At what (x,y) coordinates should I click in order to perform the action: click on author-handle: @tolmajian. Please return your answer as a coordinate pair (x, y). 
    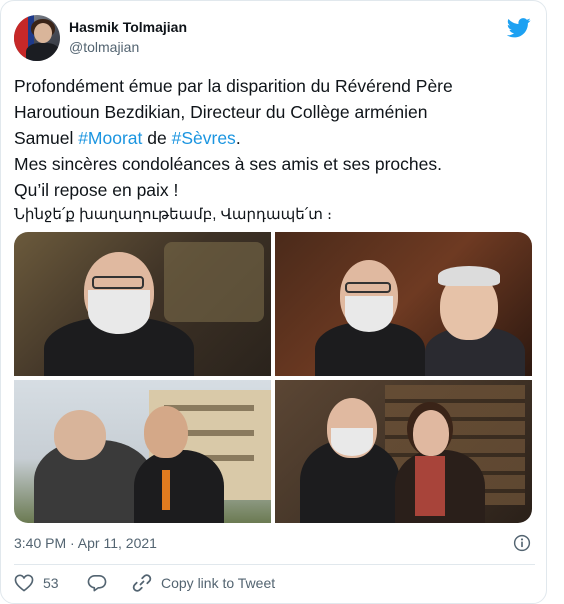
    Looking at the image, I should click on (104, 47).